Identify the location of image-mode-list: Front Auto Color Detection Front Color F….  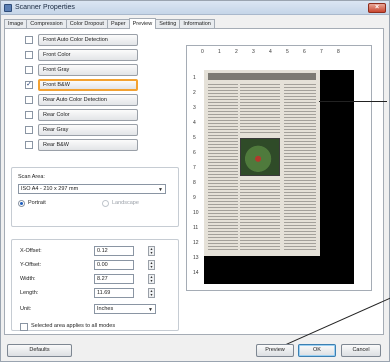
(96, 93).